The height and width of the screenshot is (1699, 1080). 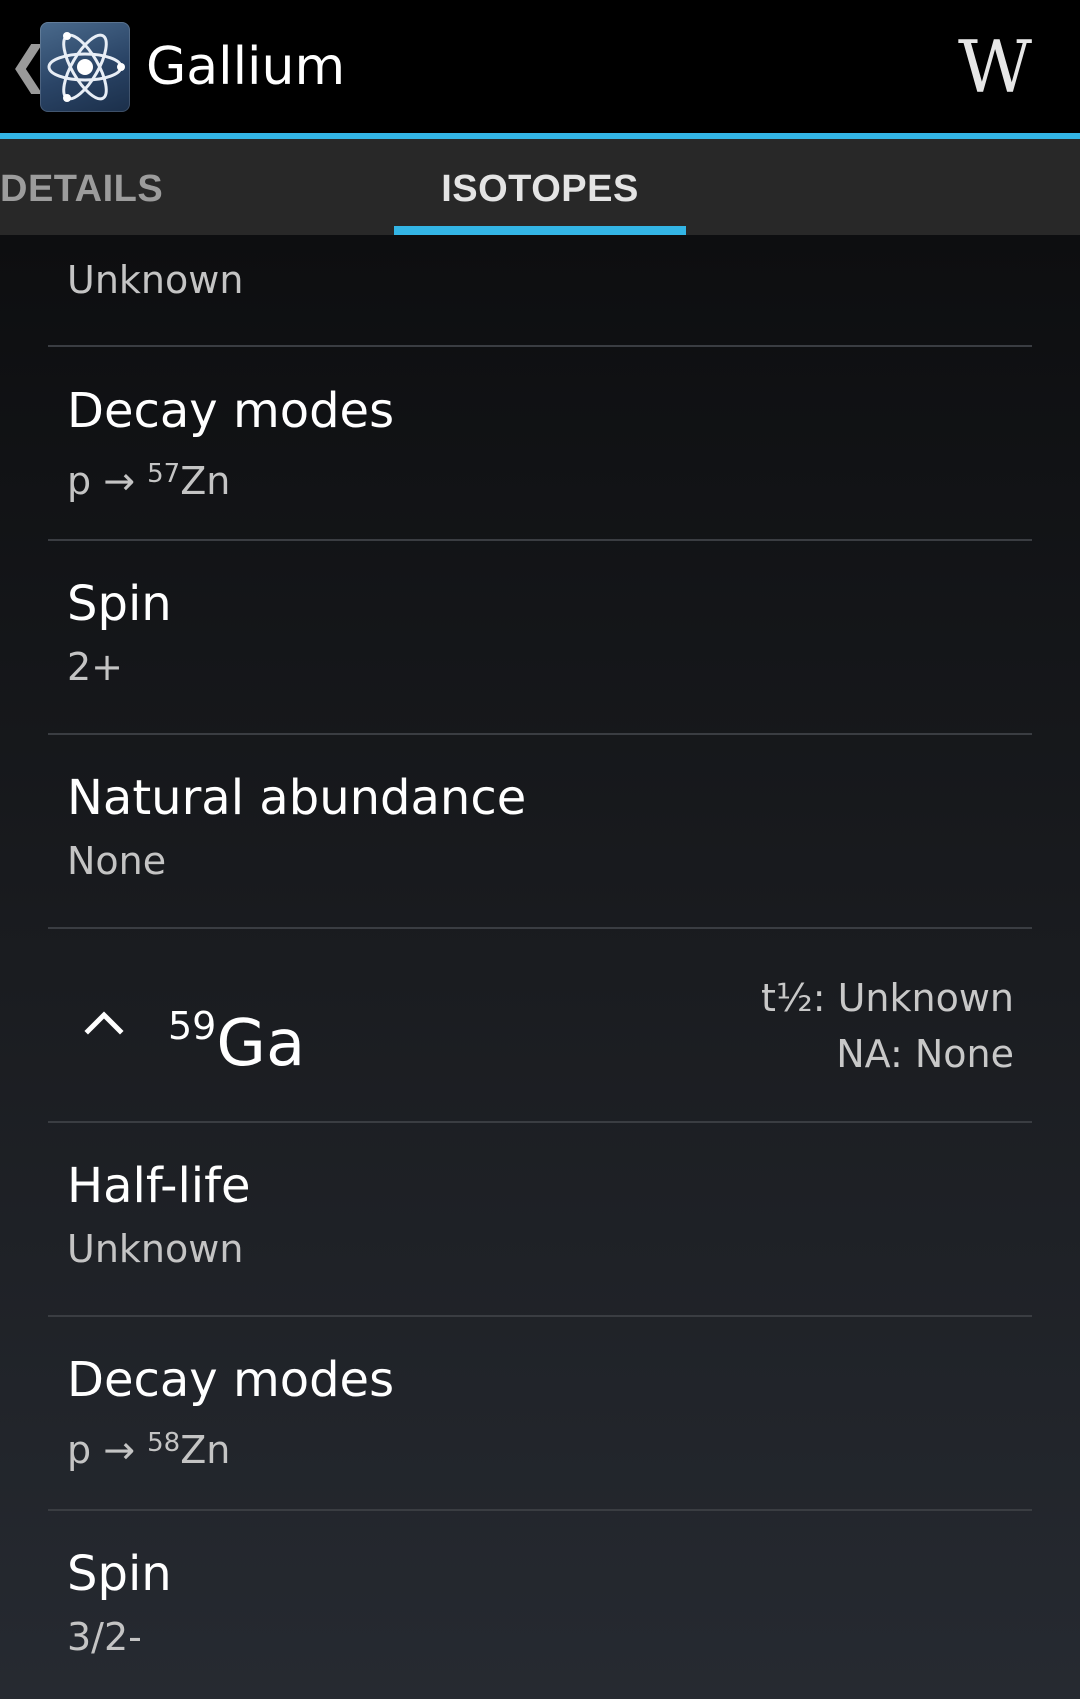 What do you see at coordinates (540, 443) in the screenshot?
I see `property-row-decay-modes` at bounding box center [540, 443].